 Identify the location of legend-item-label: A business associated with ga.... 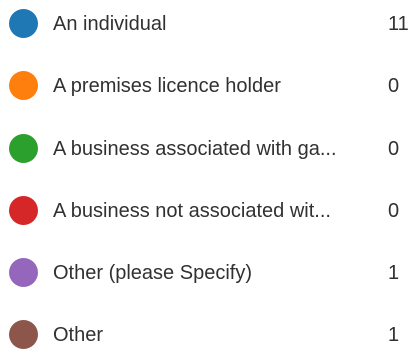
(195, 149).